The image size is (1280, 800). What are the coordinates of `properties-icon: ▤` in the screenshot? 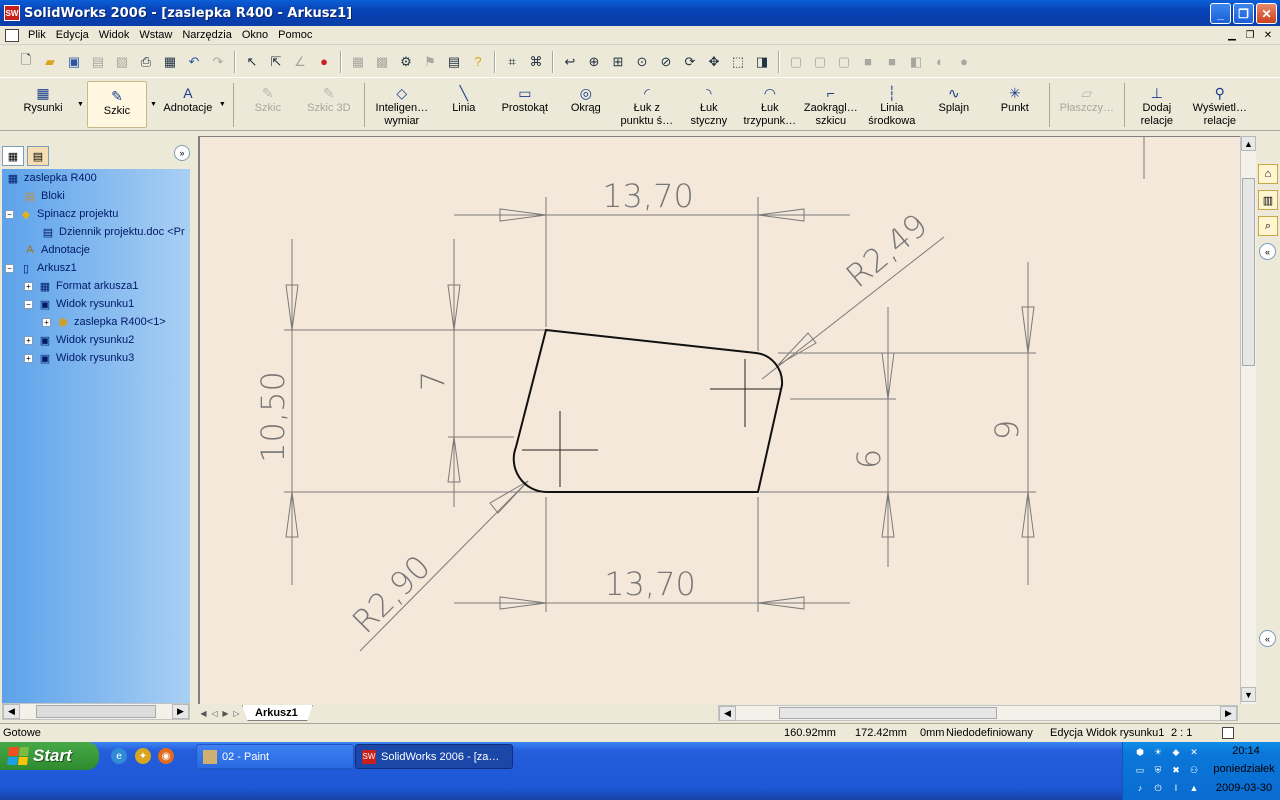 It's located at (454, 62).